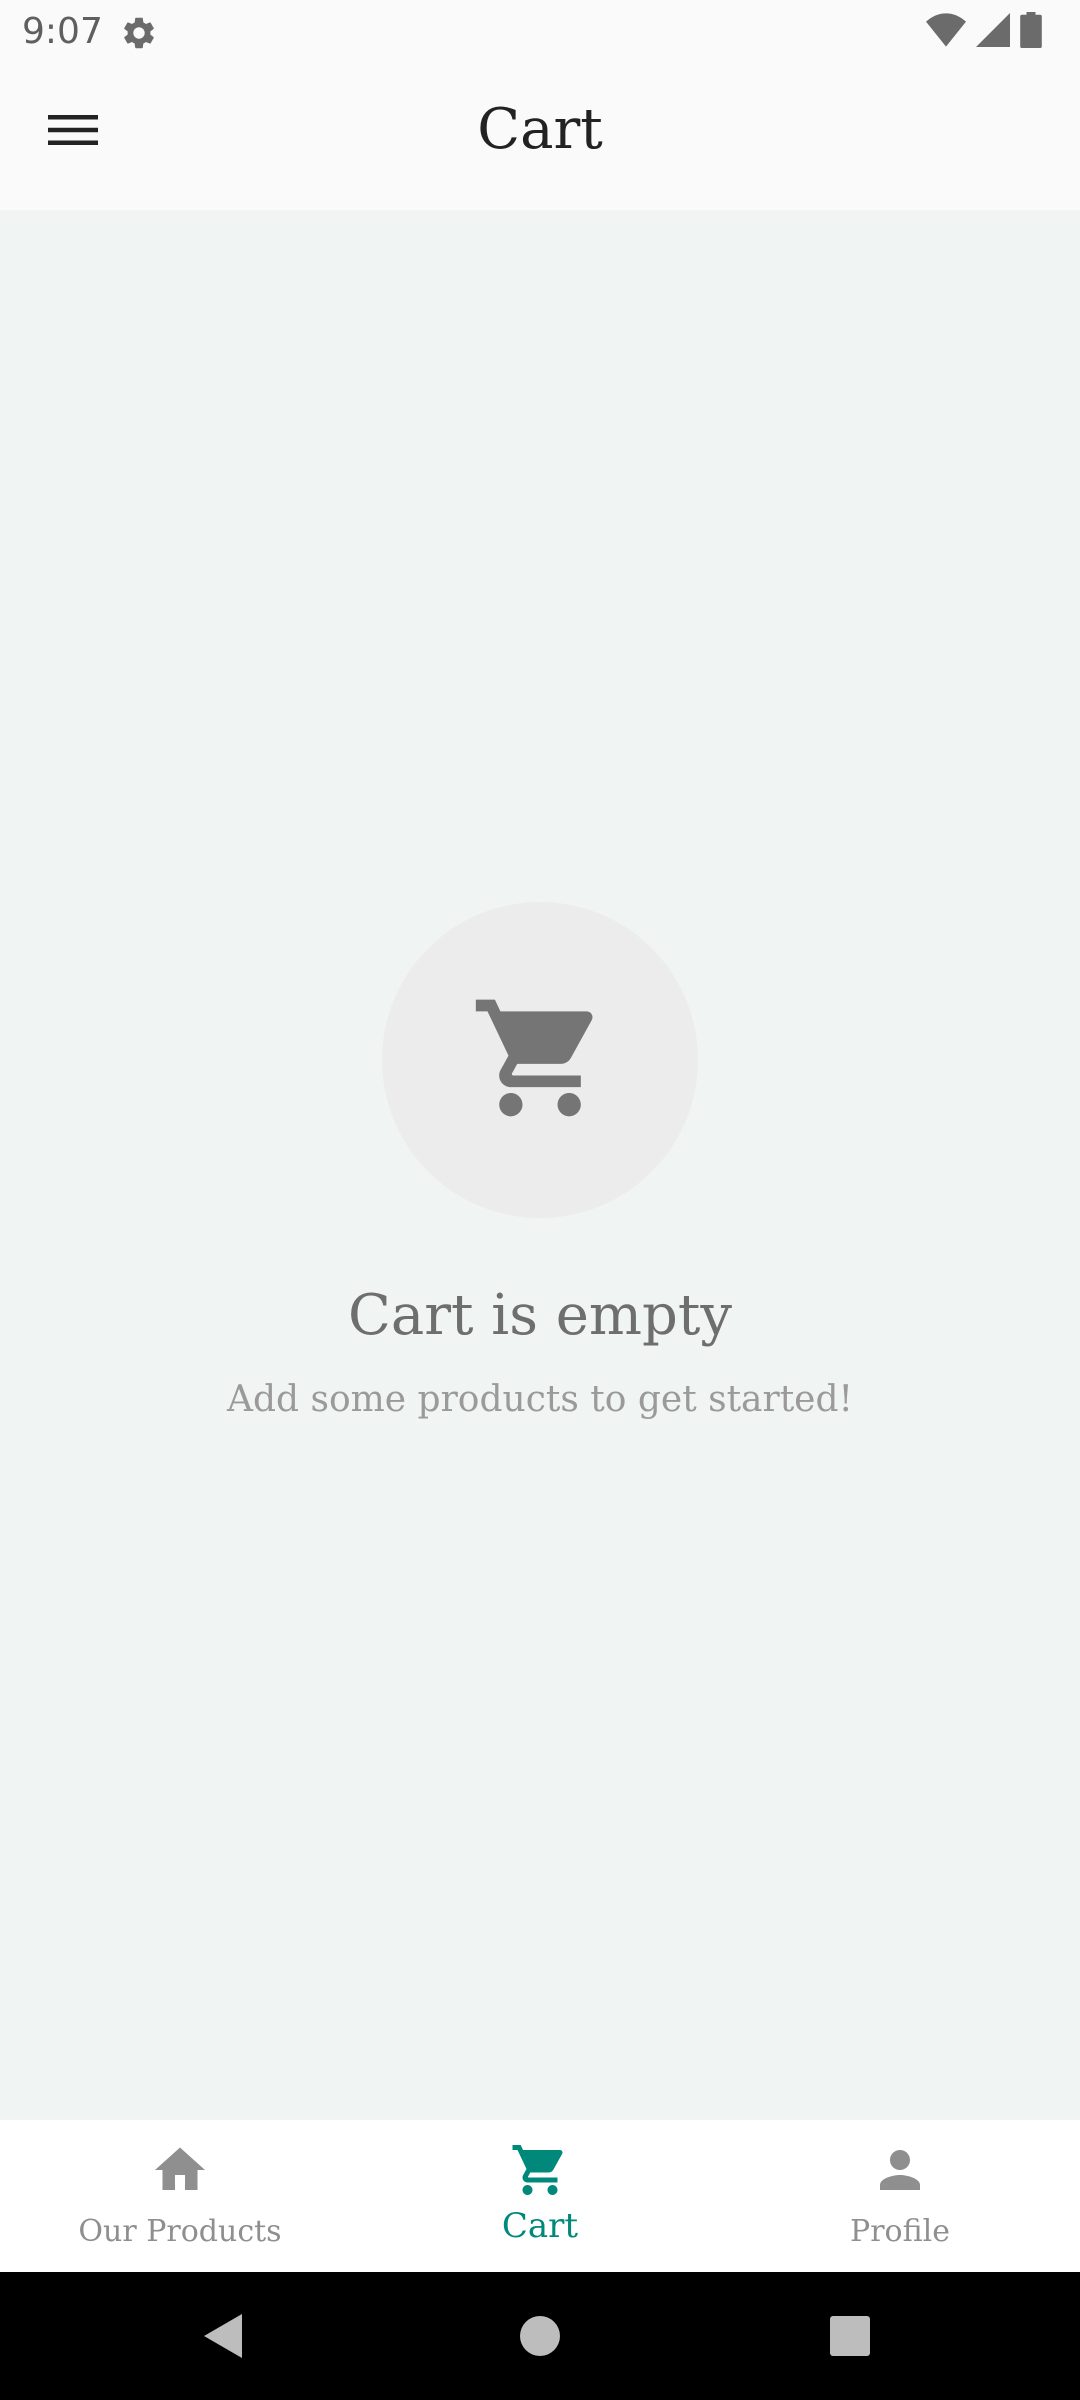  I want to click on nav-item-our-products: Our Products, so click(180, 2196).